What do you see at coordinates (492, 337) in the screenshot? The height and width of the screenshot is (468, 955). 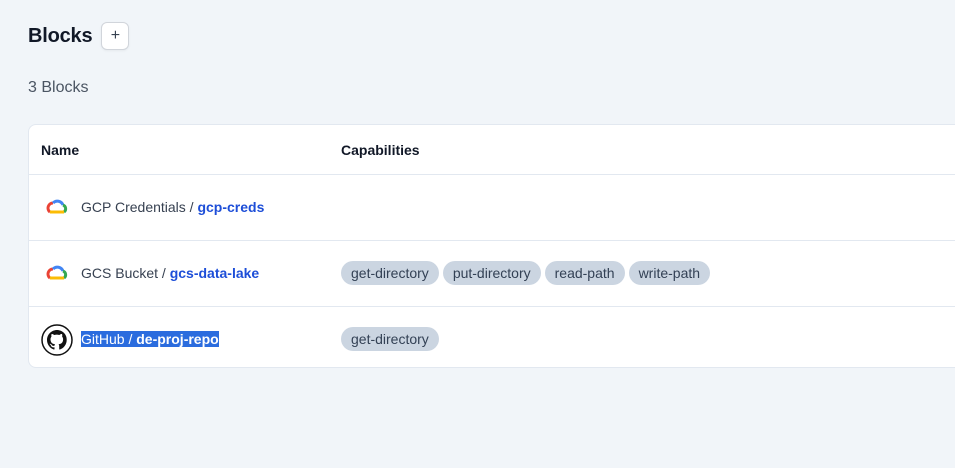 I see `table-row: GitHub / de-proj-repo get-directory` at bounding box center [492, 337].